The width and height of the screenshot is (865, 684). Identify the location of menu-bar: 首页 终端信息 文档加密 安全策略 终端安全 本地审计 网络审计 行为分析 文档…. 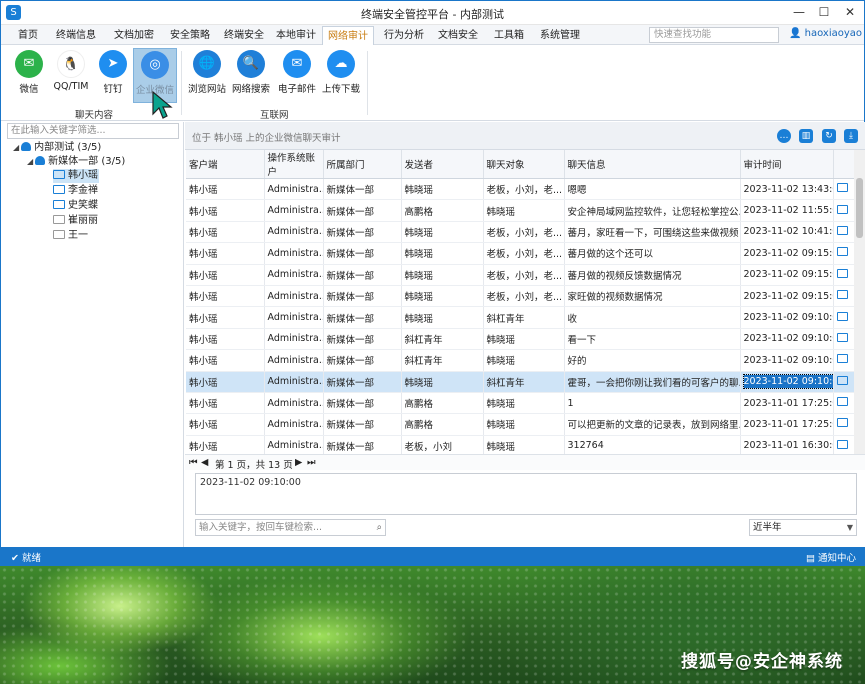
(433, 35).